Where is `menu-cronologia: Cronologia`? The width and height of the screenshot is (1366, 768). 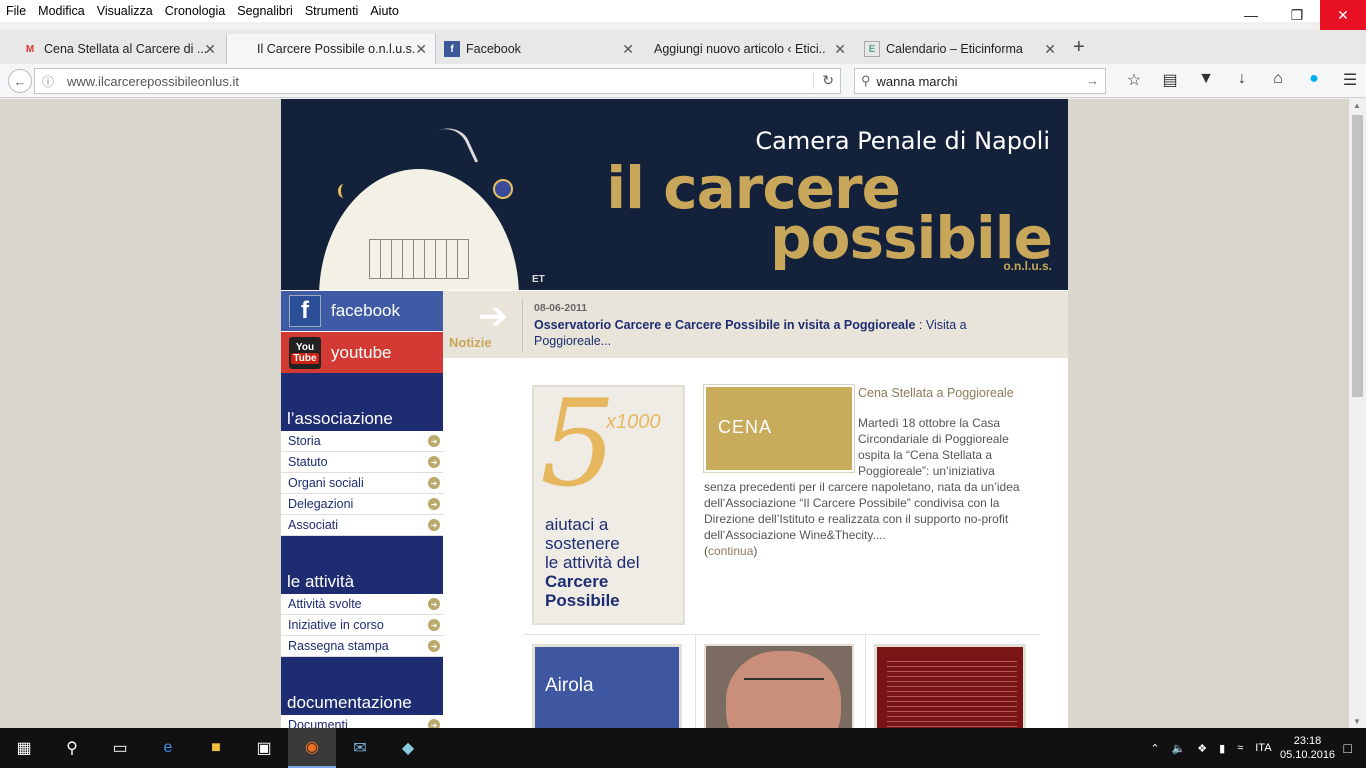 menu-cronologia: Cronologia is located at coordinates (195, 11).